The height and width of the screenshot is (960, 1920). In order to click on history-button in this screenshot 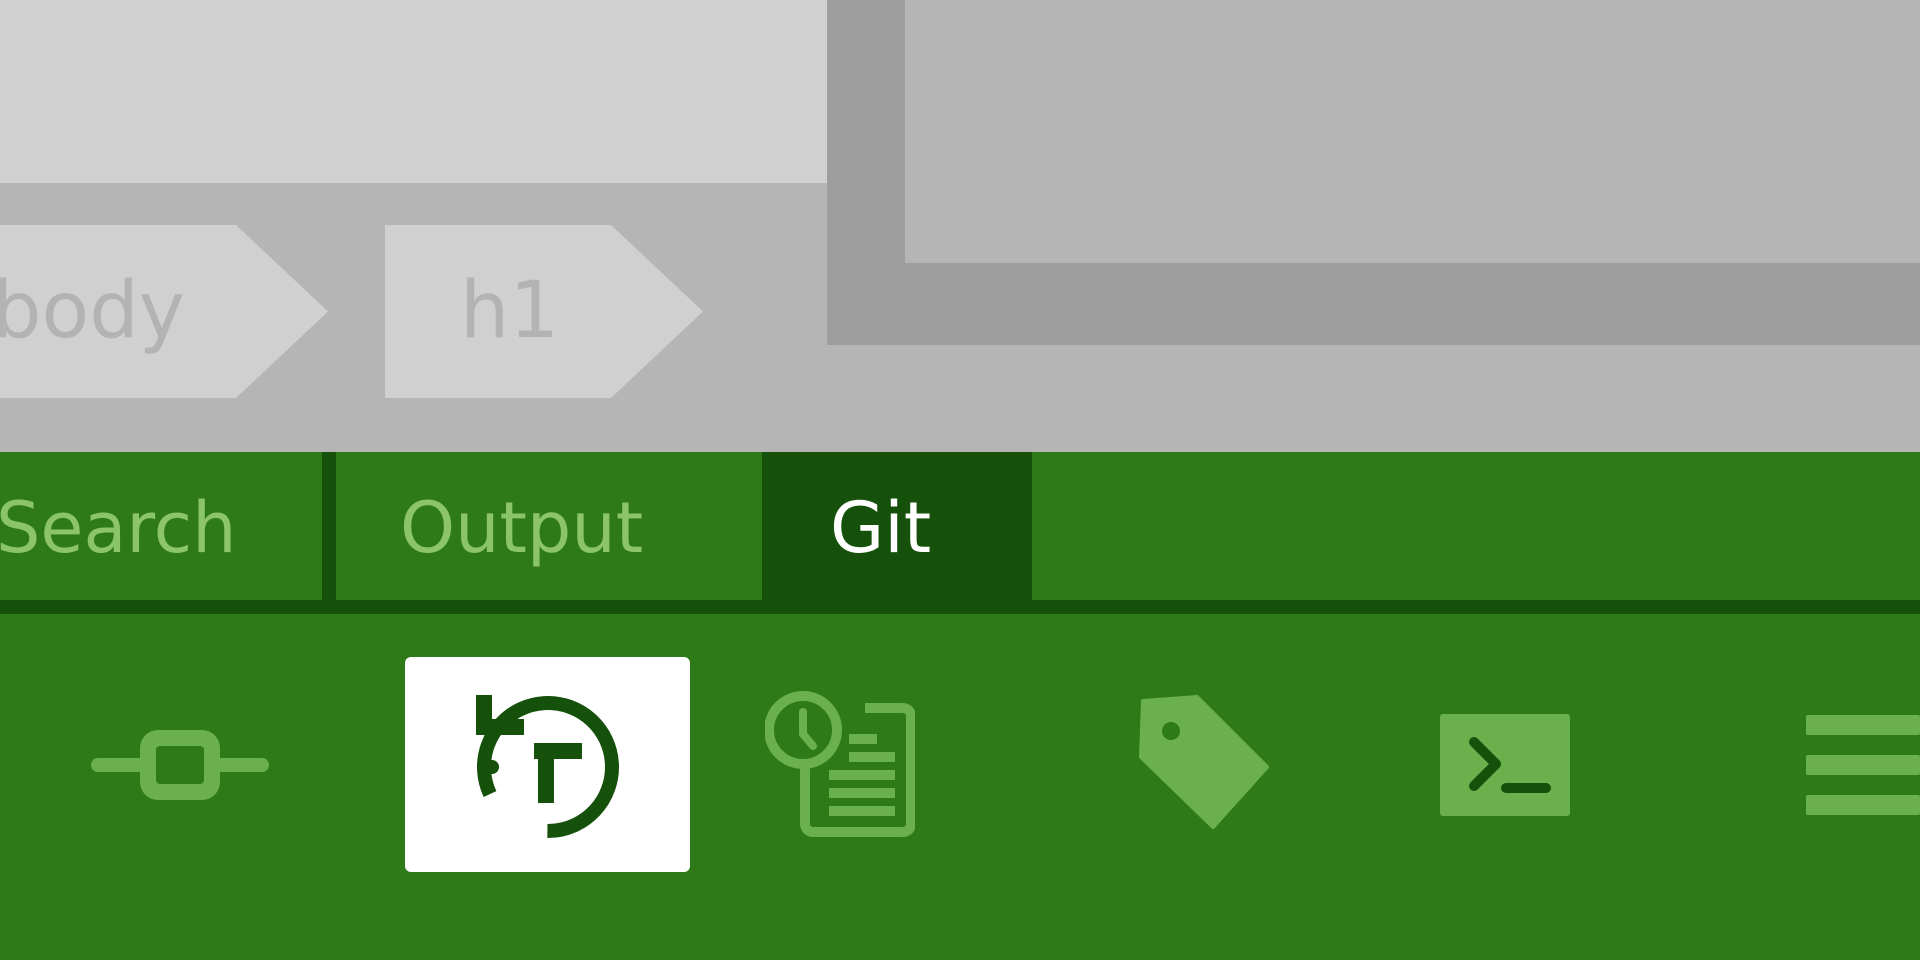, I will do `click(840, 764)`.